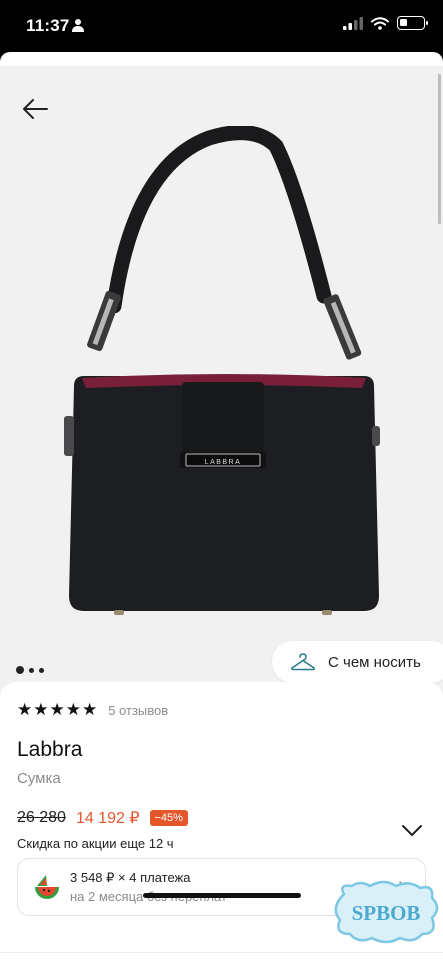 Image resolution: width=443 pixels, height=960 pixels. What do you see at coordinates (48, 25) in the screenshot?
I see `status-time: 11:37` at bounding box center [48, 25].